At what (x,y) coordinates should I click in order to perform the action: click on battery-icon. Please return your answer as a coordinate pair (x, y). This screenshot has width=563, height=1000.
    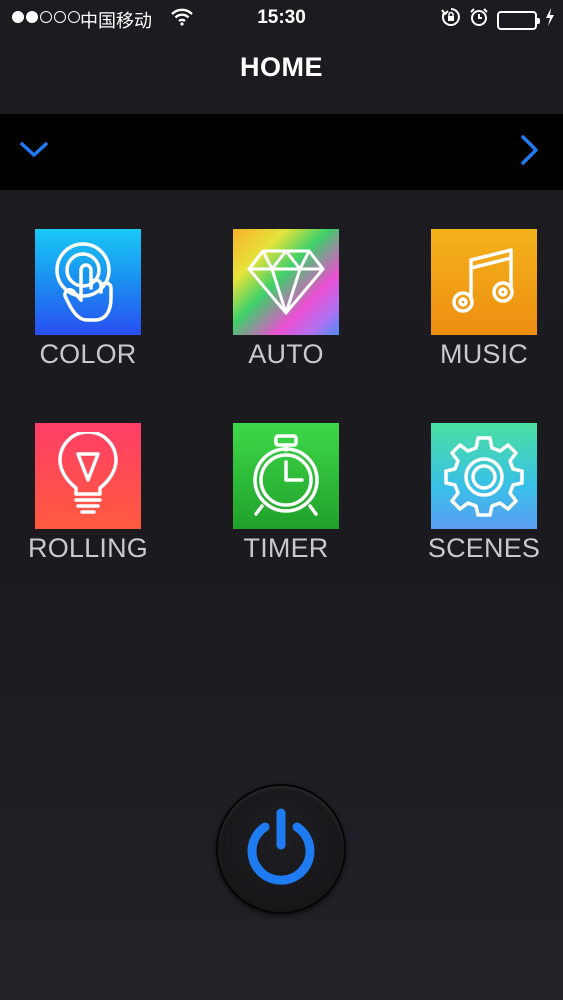
    Looking at the image, I should click on (518, 20).